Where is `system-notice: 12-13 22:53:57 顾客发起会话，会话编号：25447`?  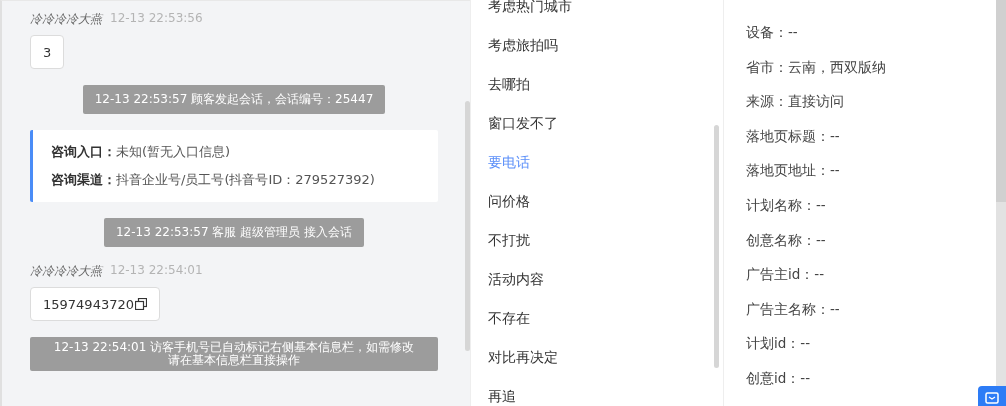 system-notice: 12-13 22:53:57 顾客发起会话，会话编号：25447 is located at coordinates (234, 99).